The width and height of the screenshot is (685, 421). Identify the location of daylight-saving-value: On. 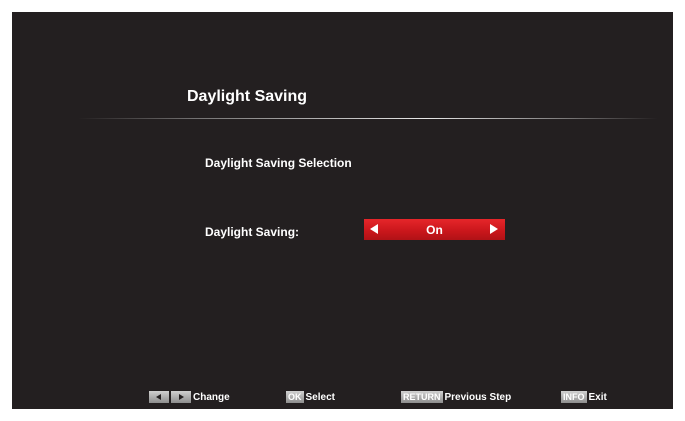
(434, 230).